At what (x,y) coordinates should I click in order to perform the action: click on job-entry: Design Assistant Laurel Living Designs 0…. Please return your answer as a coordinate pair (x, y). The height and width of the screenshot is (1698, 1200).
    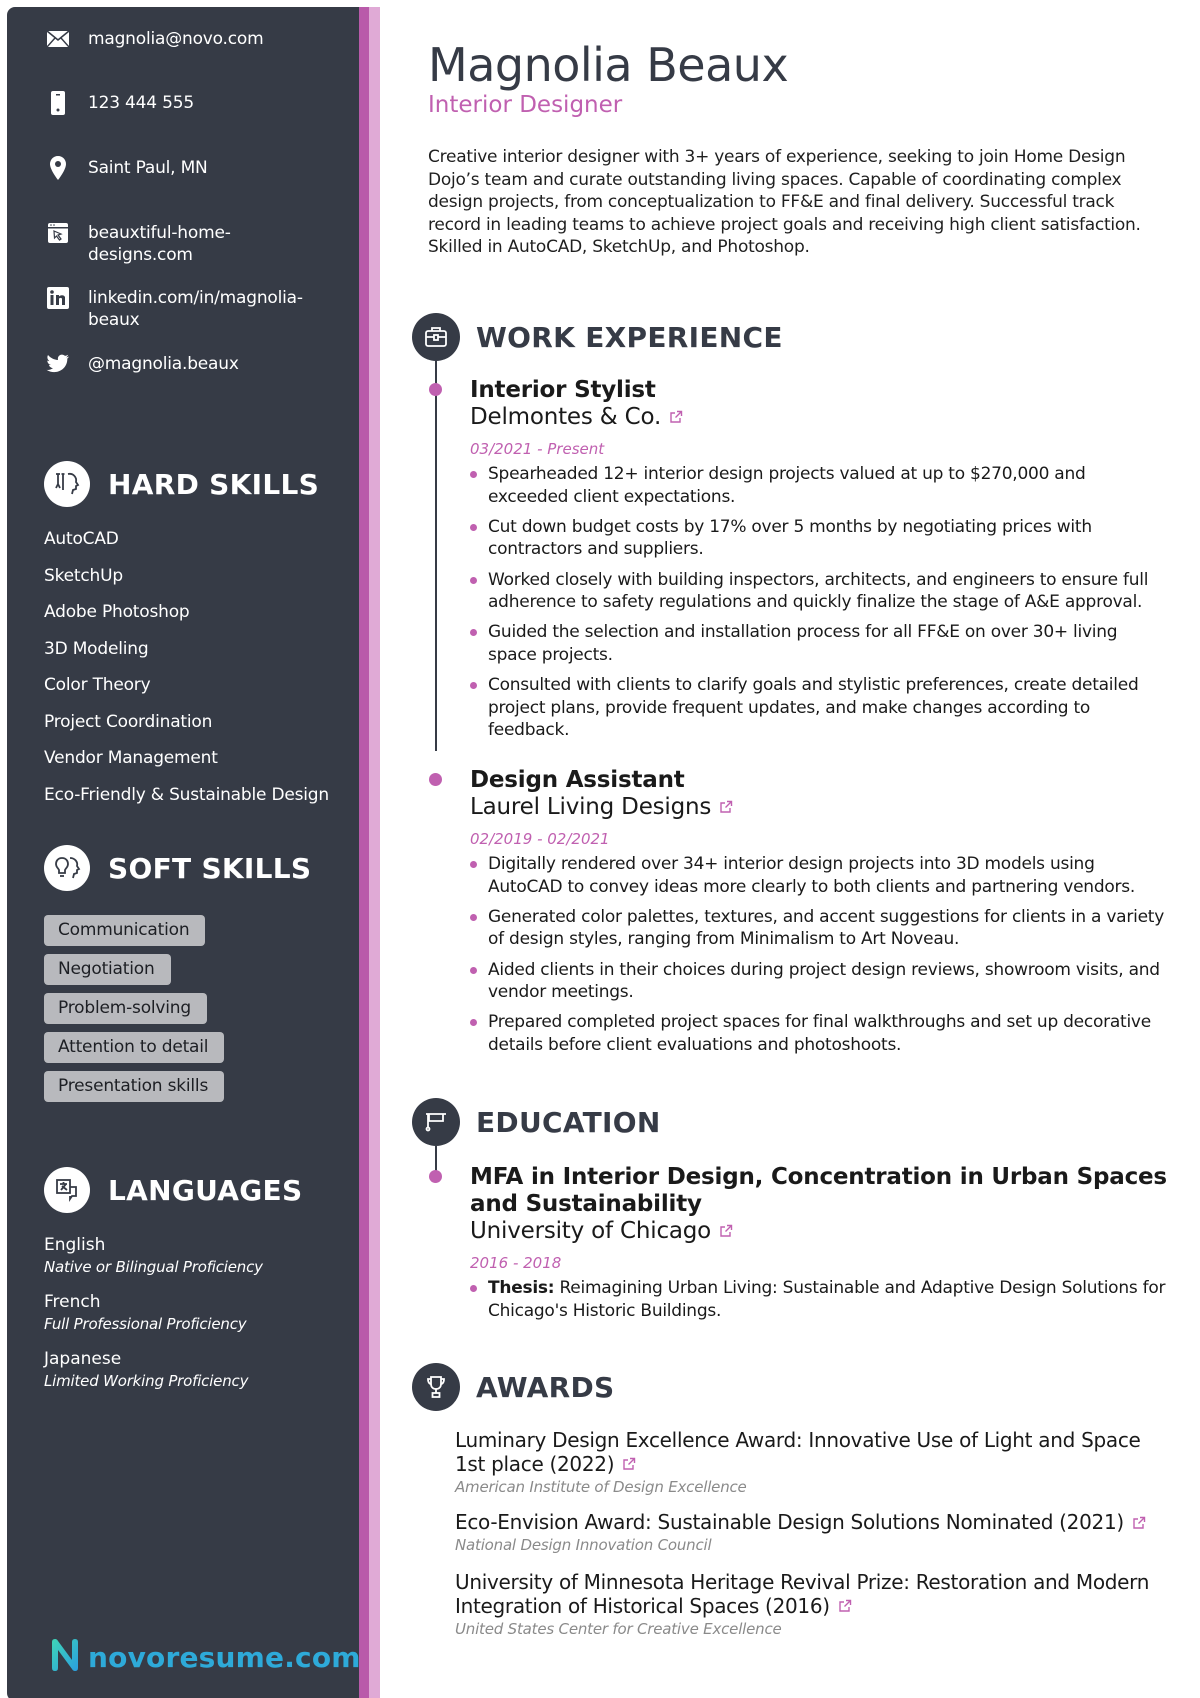
    Looking at the image, I should click on (820, 915).